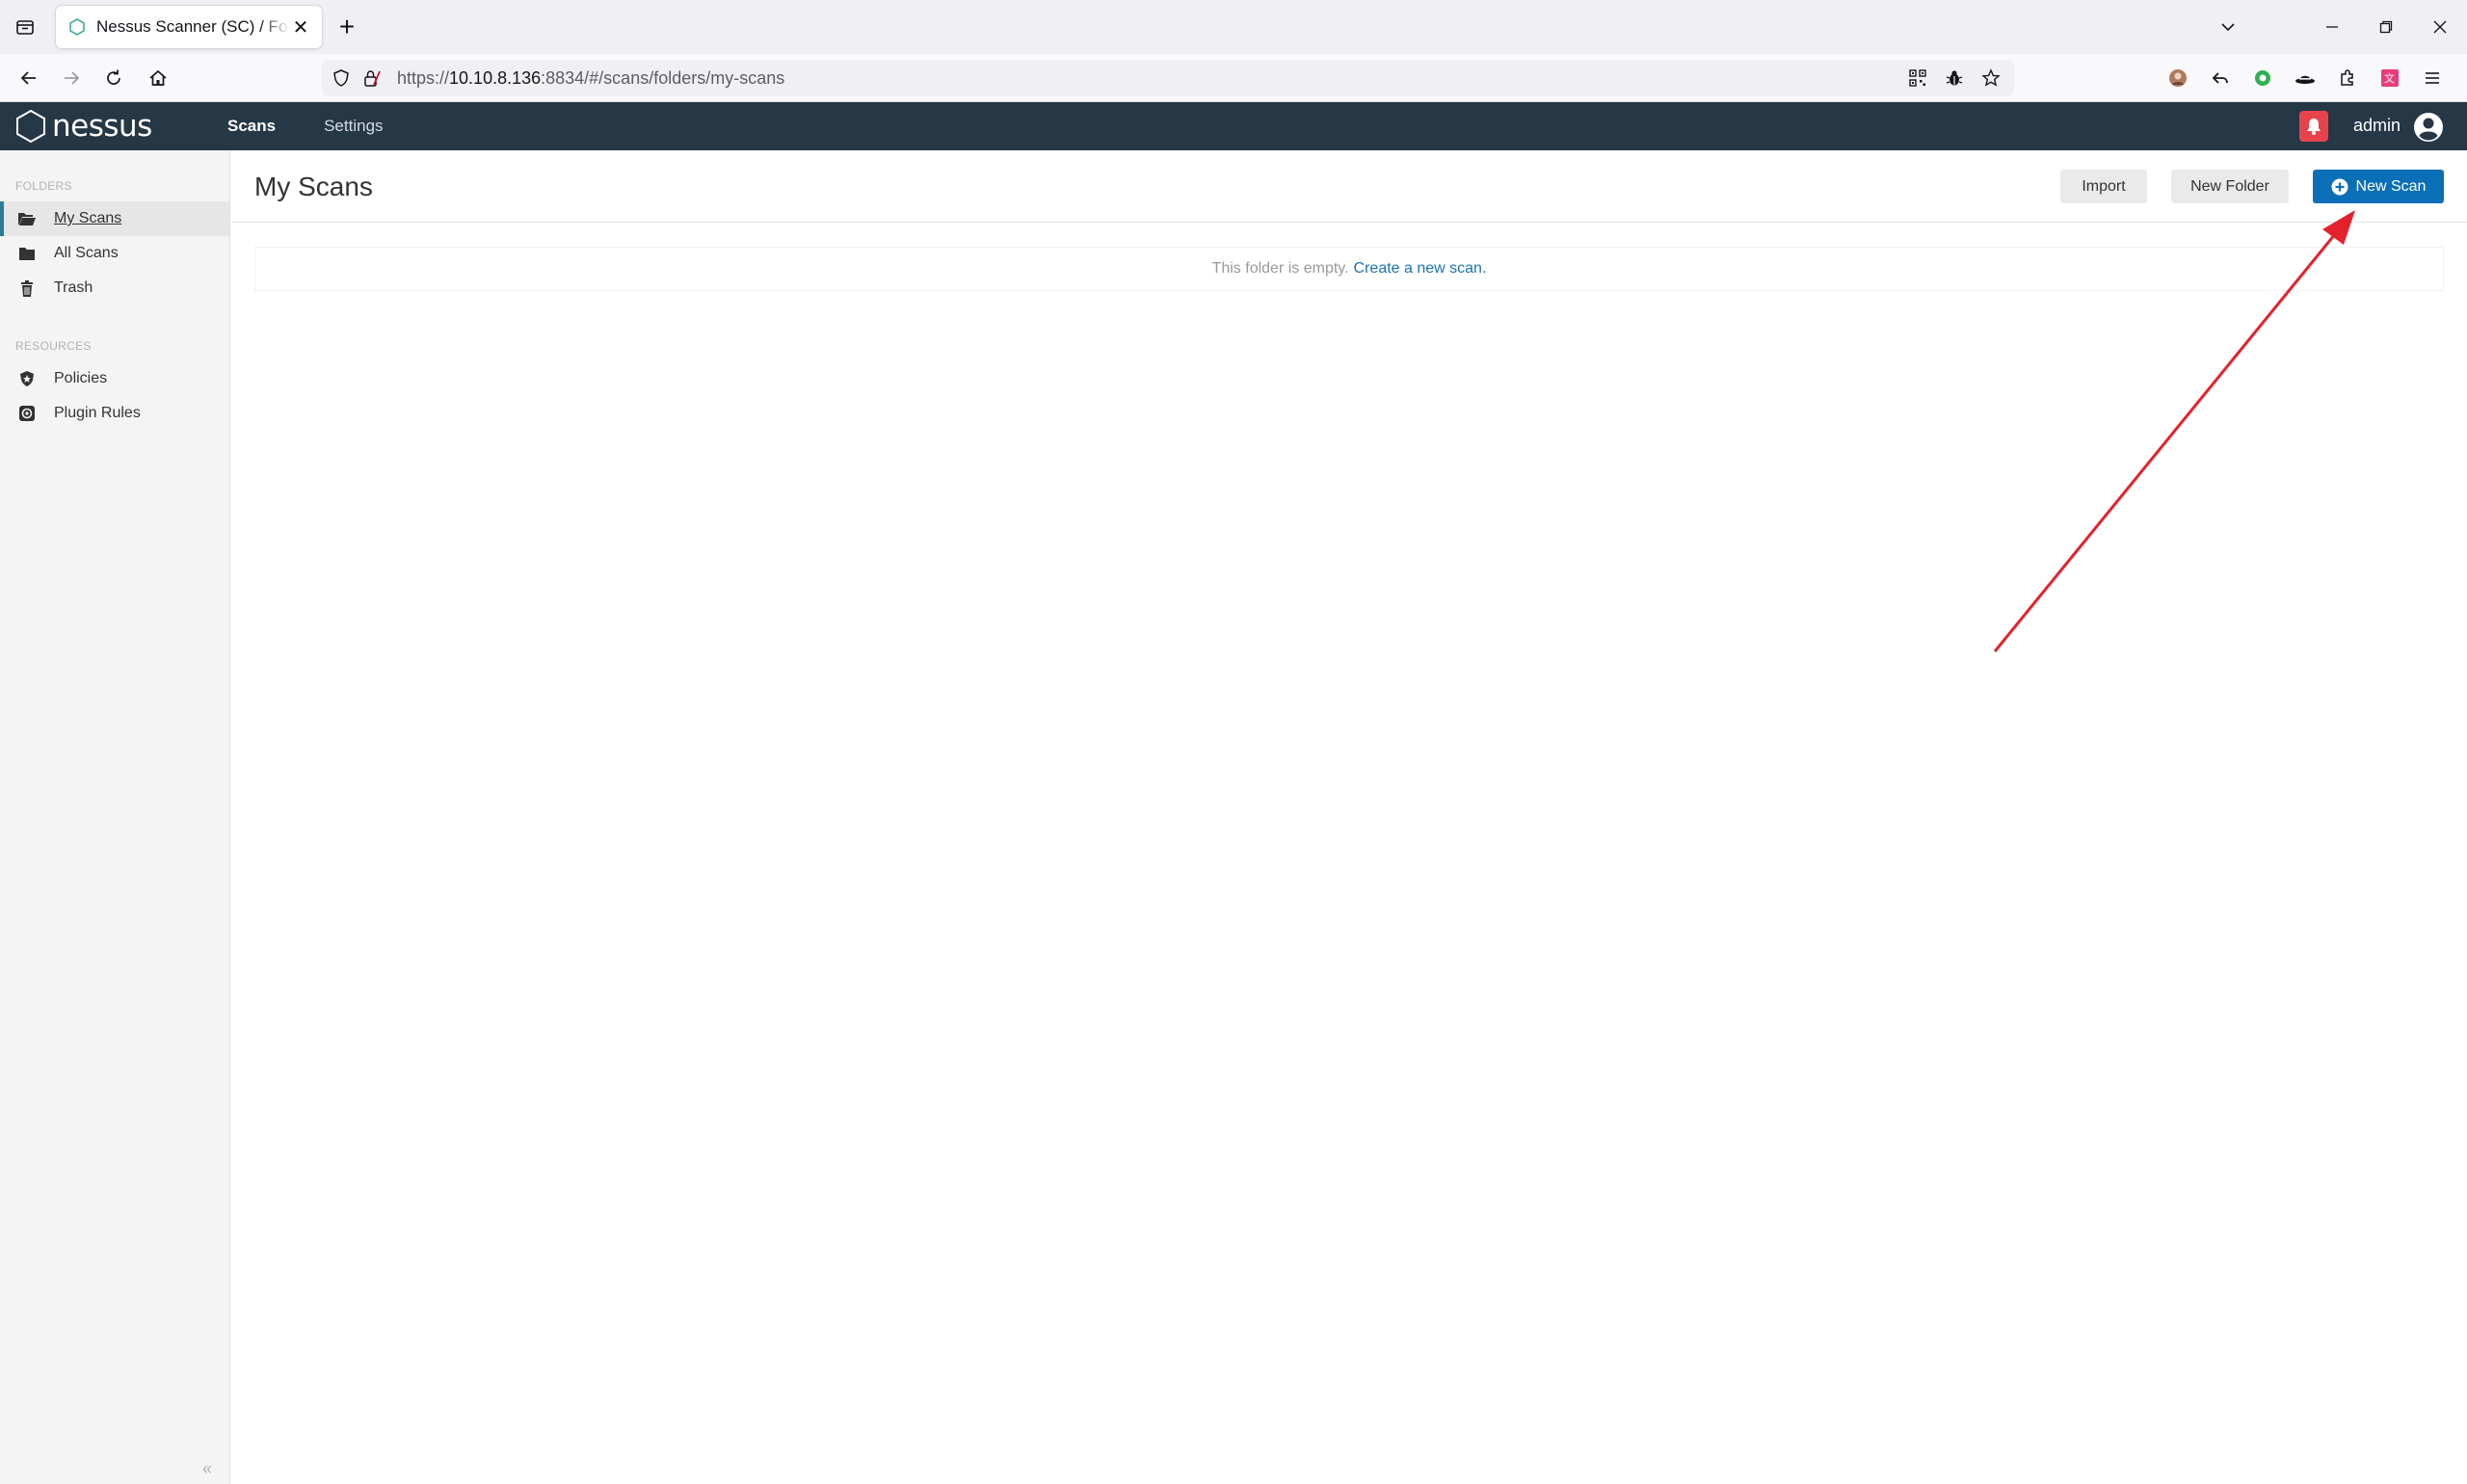  Describe the element at coordinates (2230, 186) in the screenshot. I see `new-folder-button: New Folder` at that location.